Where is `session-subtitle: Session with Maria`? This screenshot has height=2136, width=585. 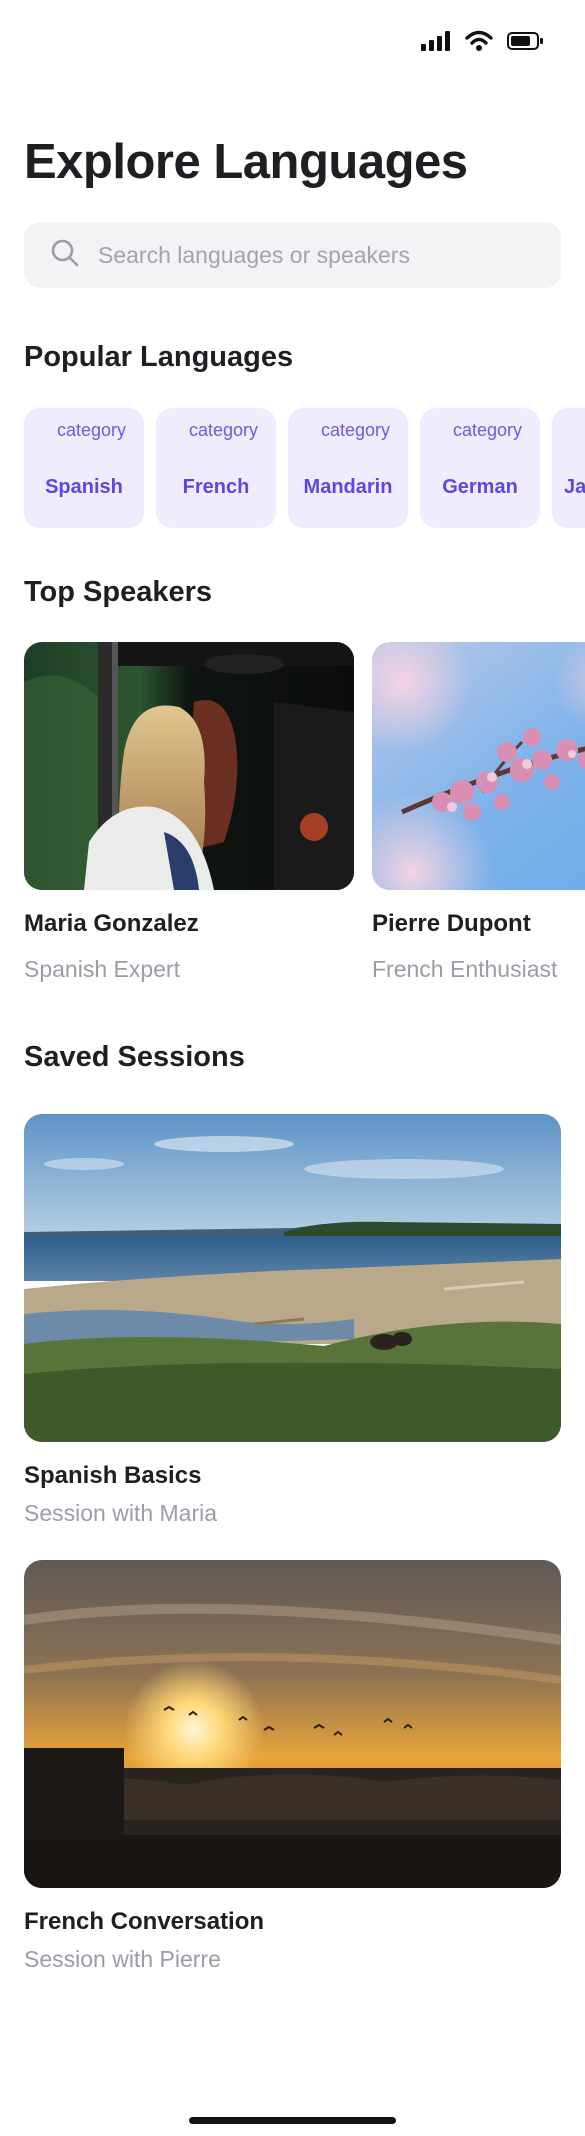
session-subtitle: Session with Maria is located at coordinates (121, 1513).